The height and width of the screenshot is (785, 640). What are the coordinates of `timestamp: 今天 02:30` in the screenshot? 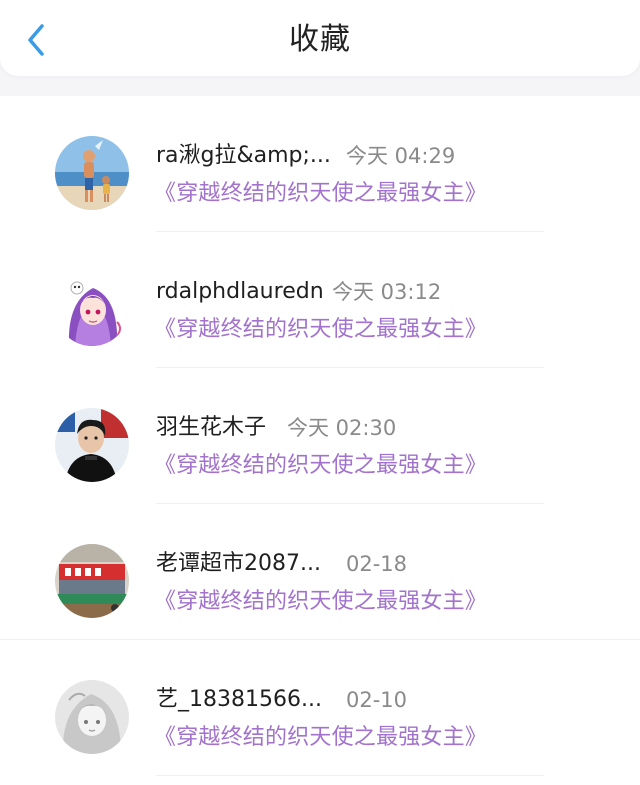 It's located at (342, 428).